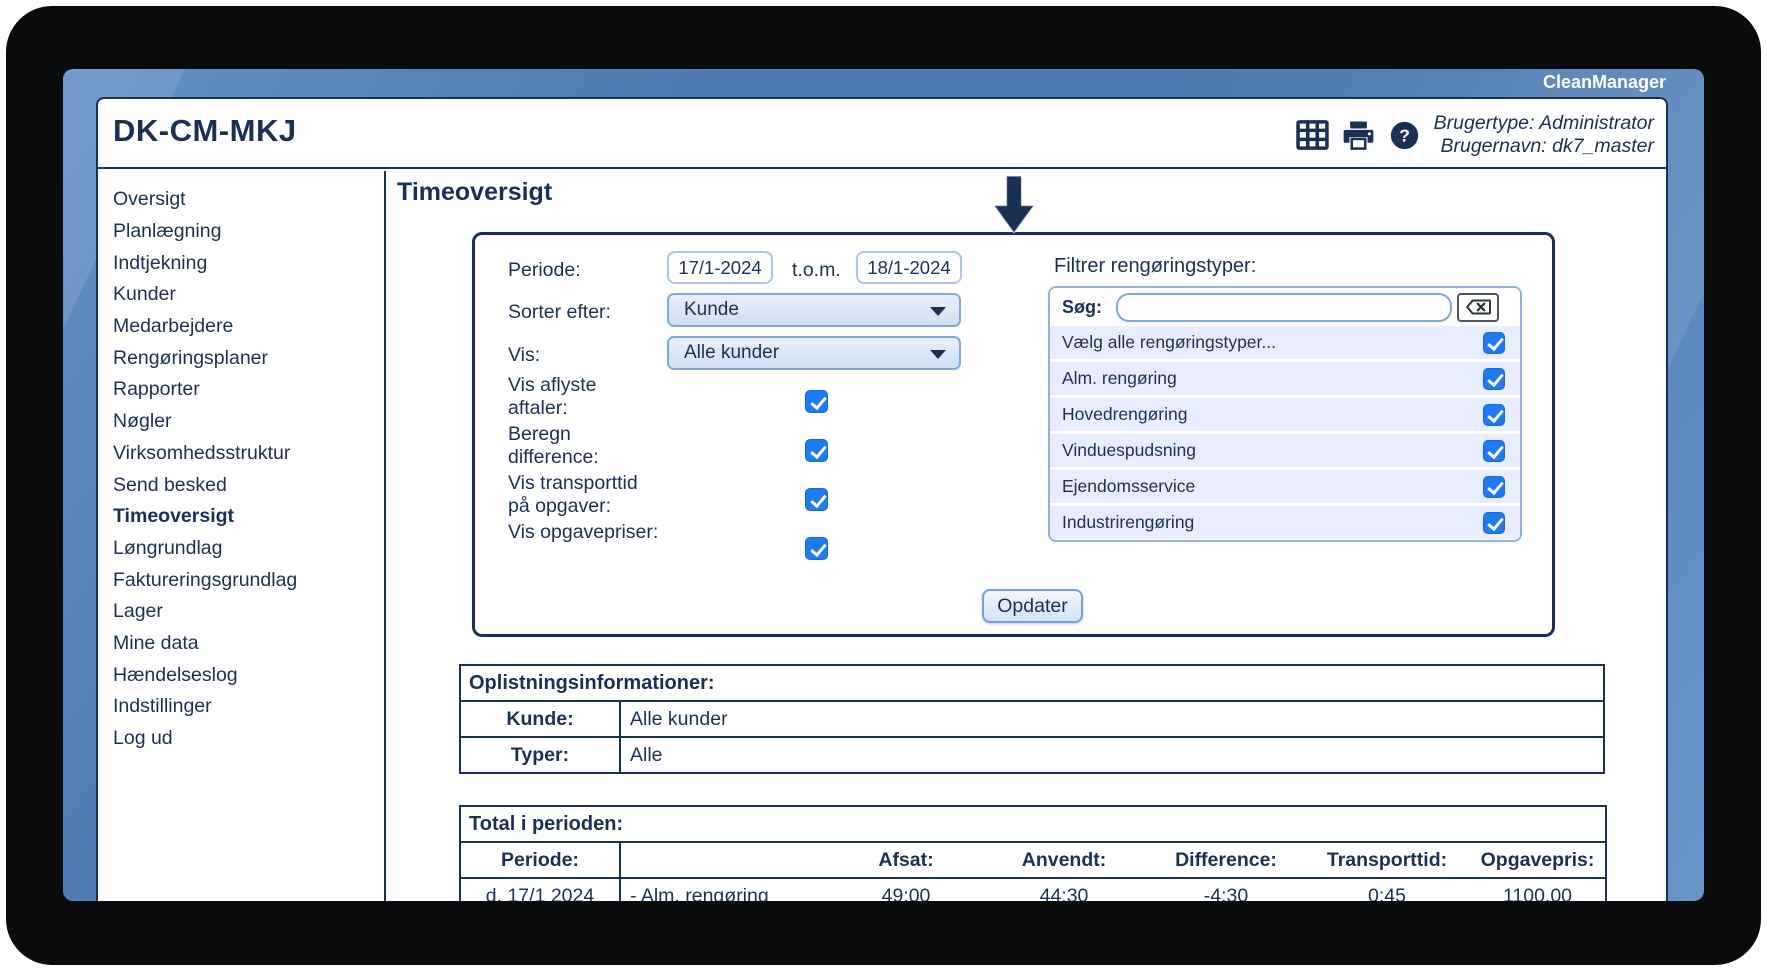 This screenshot has width=1767, height=971. What do you see at coordinates (544, 270) in the screenshot?
I see `period-label: Periode:` at bounding box center [544, 270].